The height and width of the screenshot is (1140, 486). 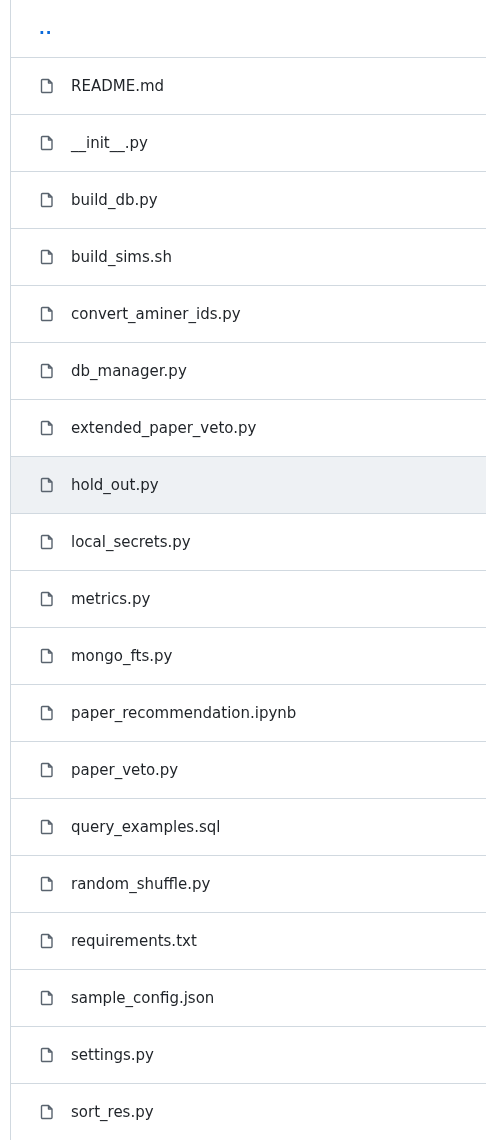 What do you see at coordinates (122, 656) in the screenshot?
I see `file-name-link: mongo_fts.py` at bounding box center [122, 656].